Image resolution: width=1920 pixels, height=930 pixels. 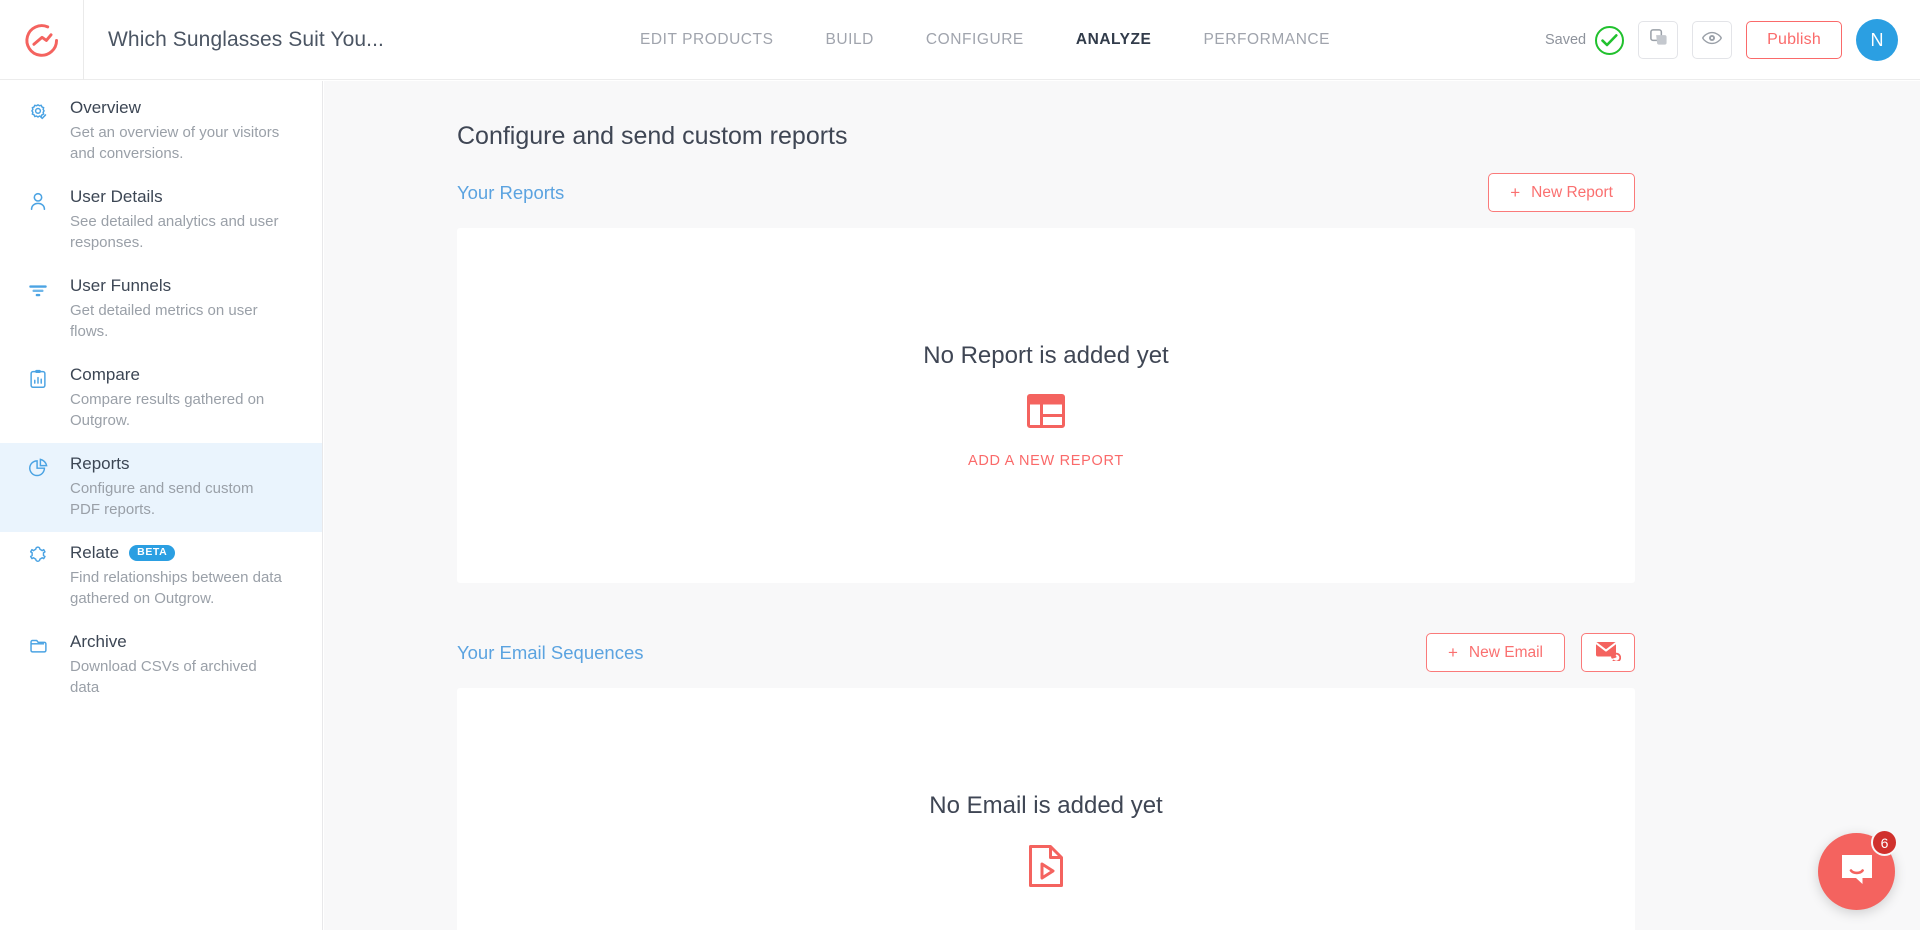 I want to click on sidebar-item-label: Overview, so click(x=105, y=107).